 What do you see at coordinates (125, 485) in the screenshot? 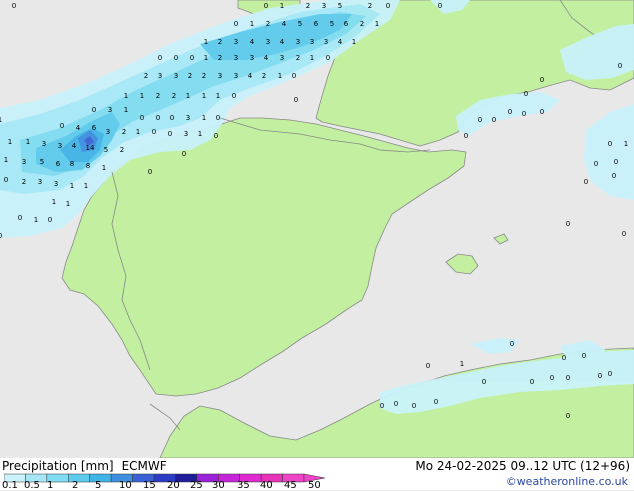
I see `legend-tick-label: 10` at bounding box center [125, 485].